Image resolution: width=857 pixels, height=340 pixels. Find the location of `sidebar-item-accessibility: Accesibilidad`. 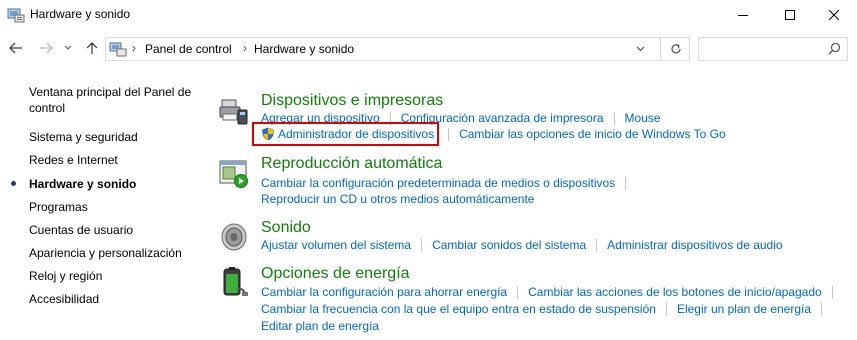

sidebar-item-accessibility: Accesibilidad is located at coordinates (64, 299).